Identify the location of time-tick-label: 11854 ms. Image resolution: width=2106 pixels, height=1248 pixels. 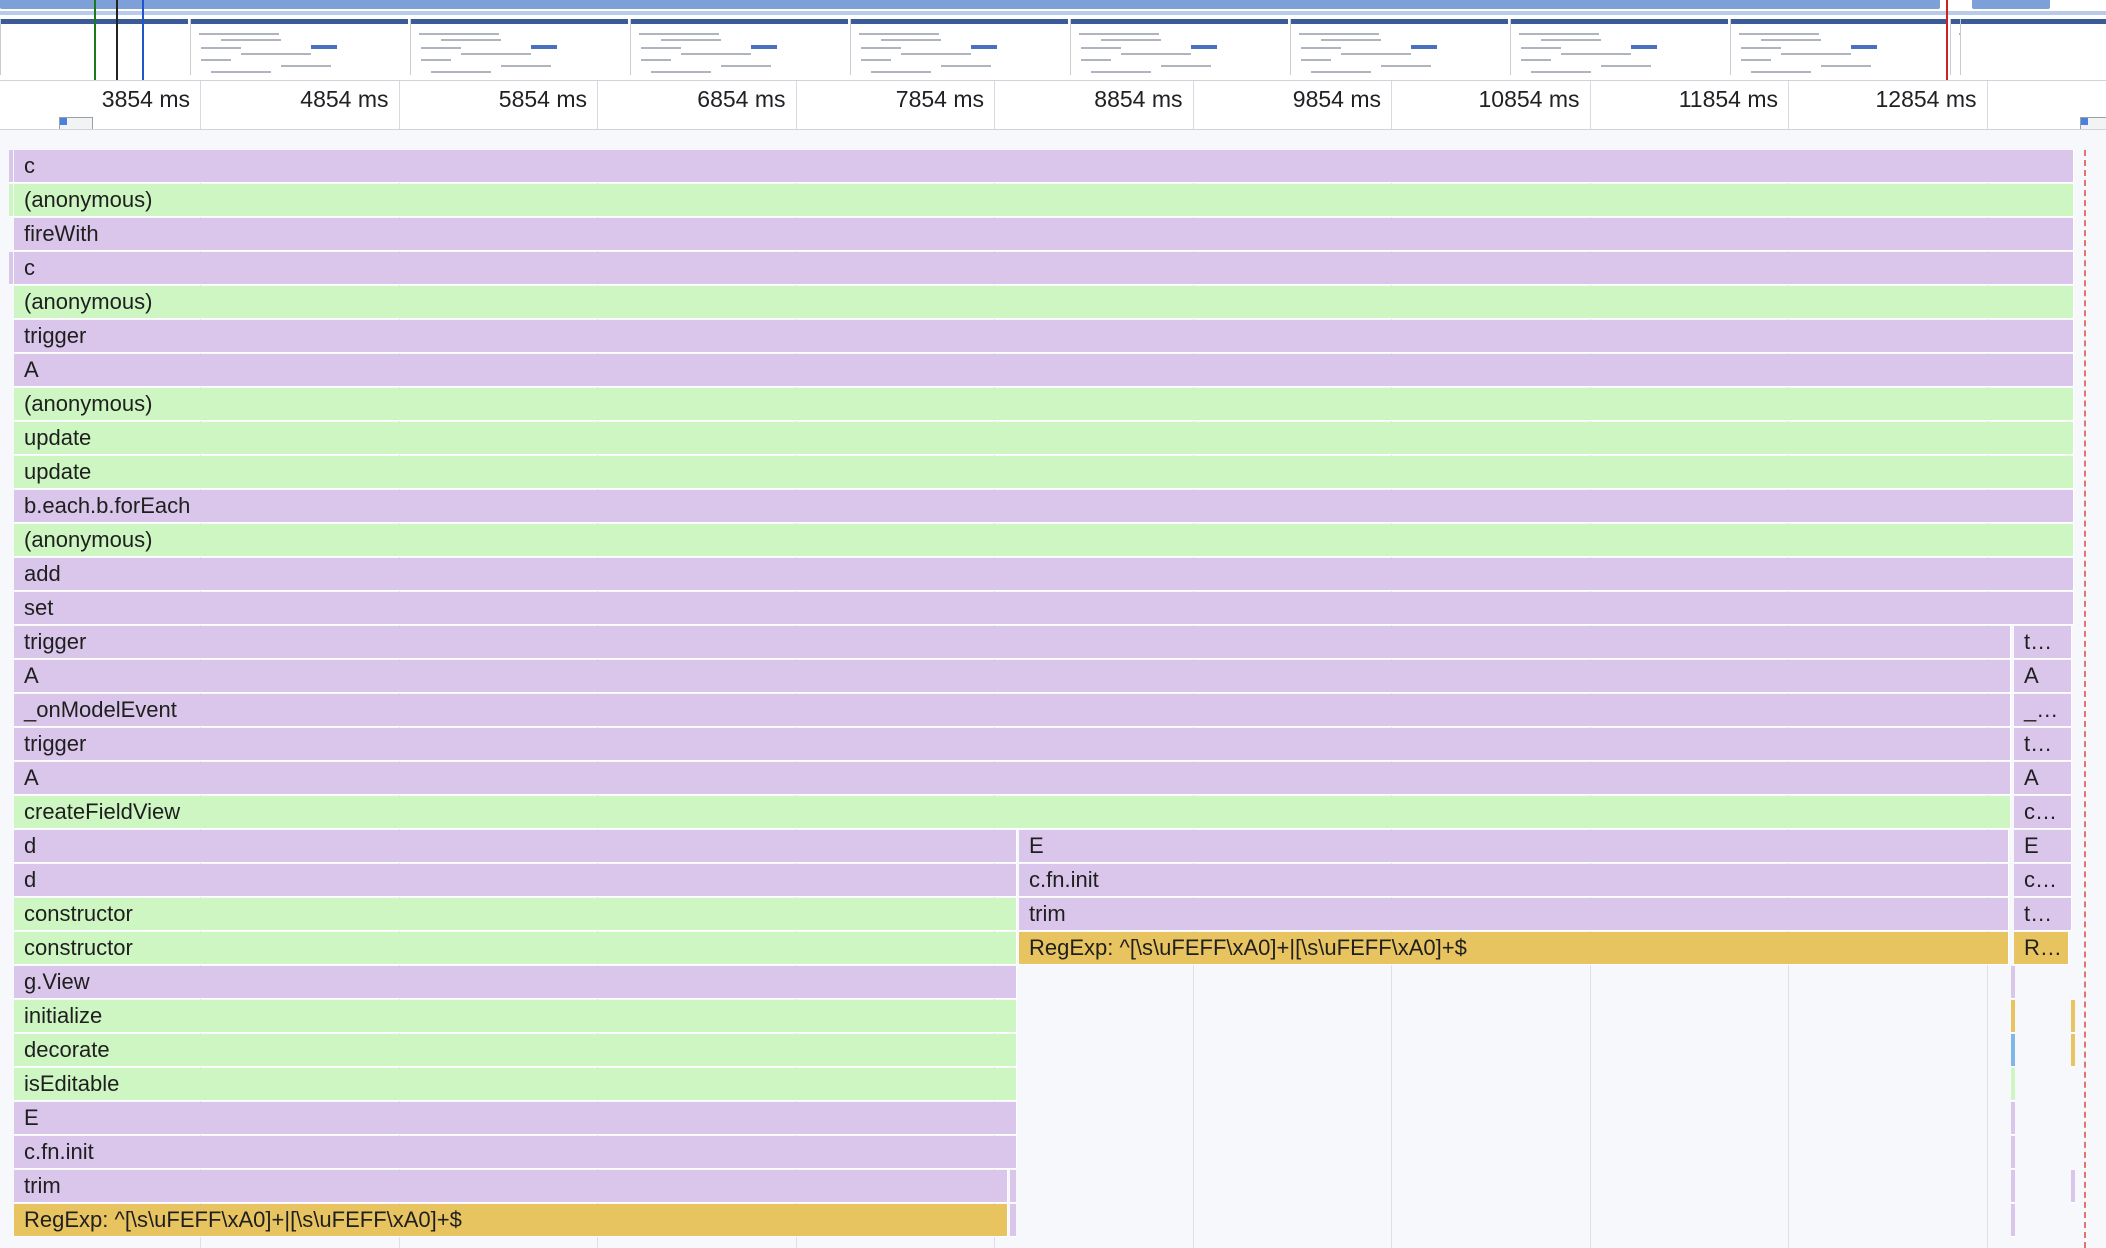
(1728, 99).